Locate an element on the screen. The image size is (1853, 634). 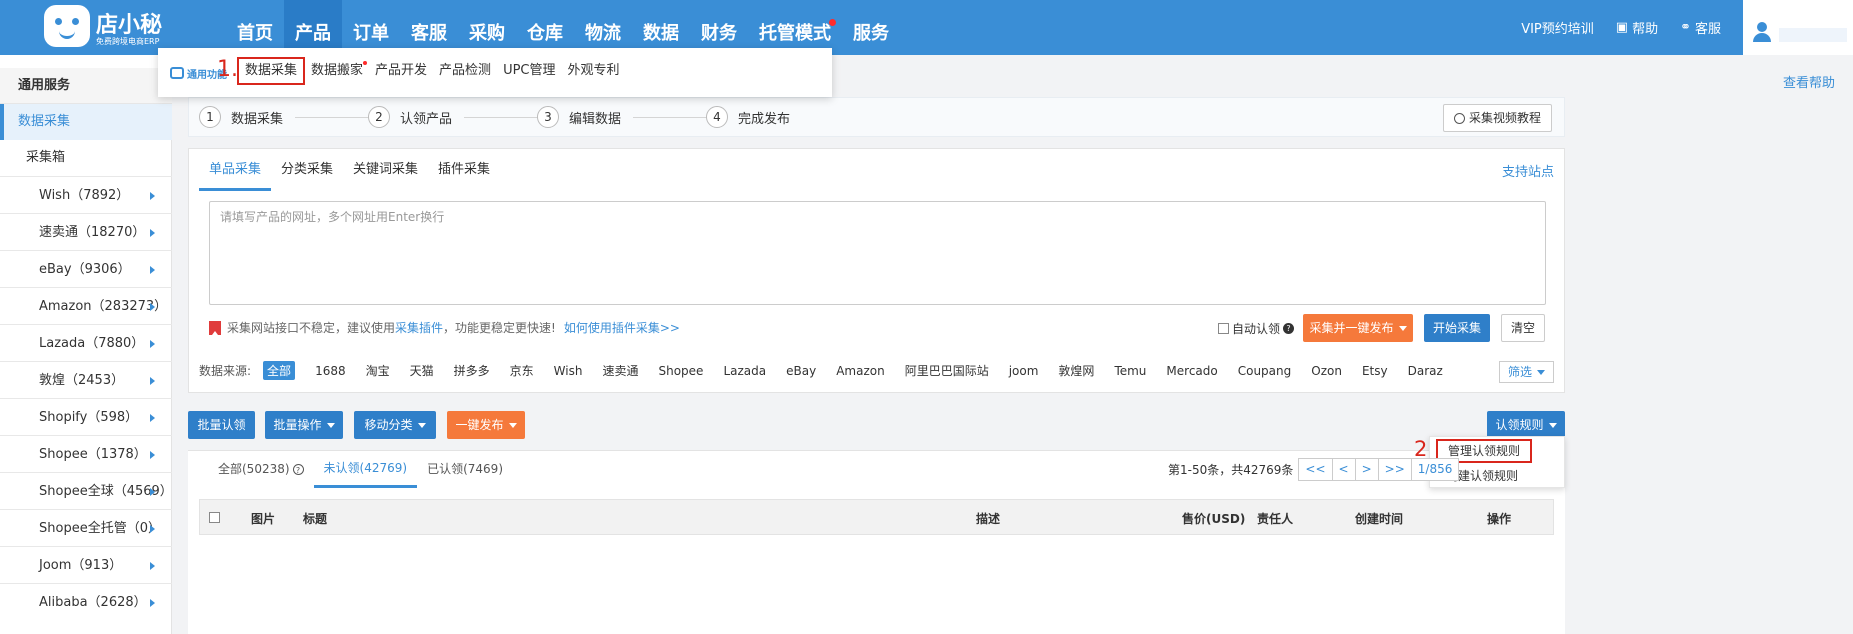
last-page-button: >> is located at coordinates (1394, 469).